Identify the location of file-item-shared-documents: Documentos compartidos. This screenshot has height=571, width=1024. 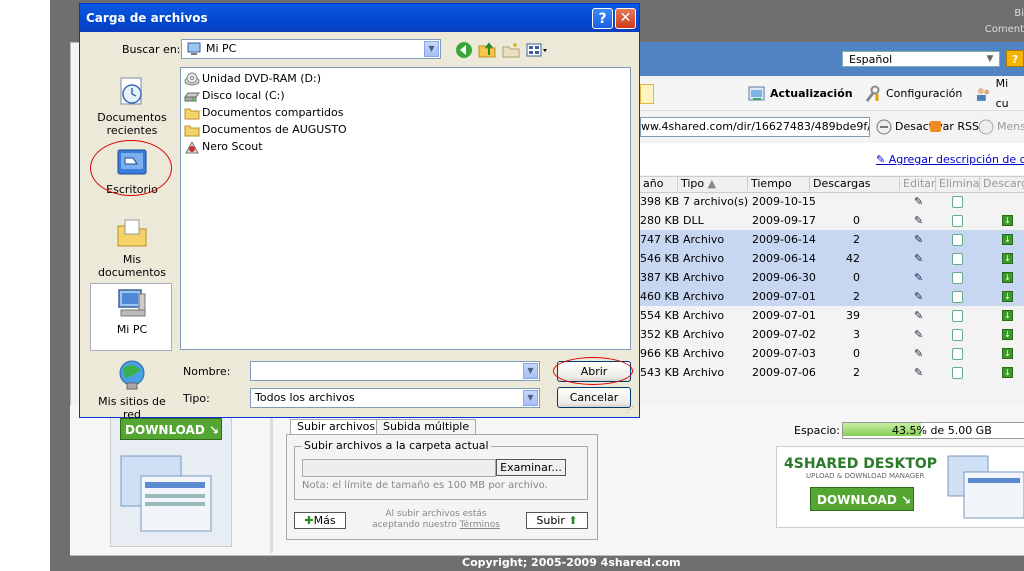
(264, 112).